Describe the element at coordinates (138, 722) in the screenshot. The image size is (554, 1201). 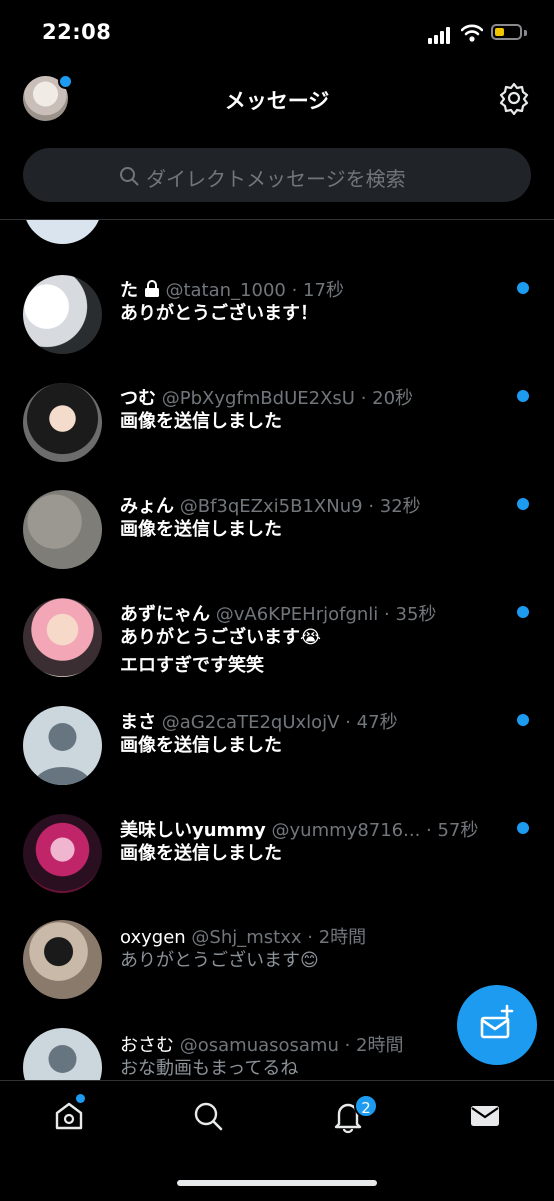
I see `conversation-name: まさ` at that location.